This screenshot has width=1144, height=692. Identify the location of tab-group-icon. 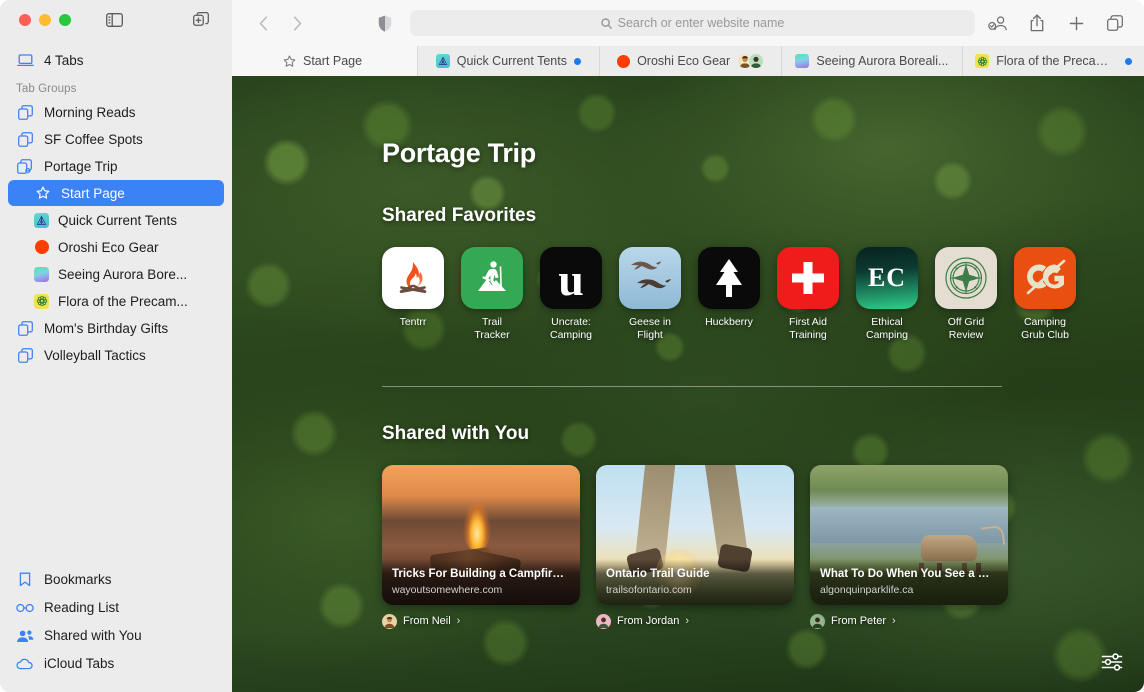
(25, 355).